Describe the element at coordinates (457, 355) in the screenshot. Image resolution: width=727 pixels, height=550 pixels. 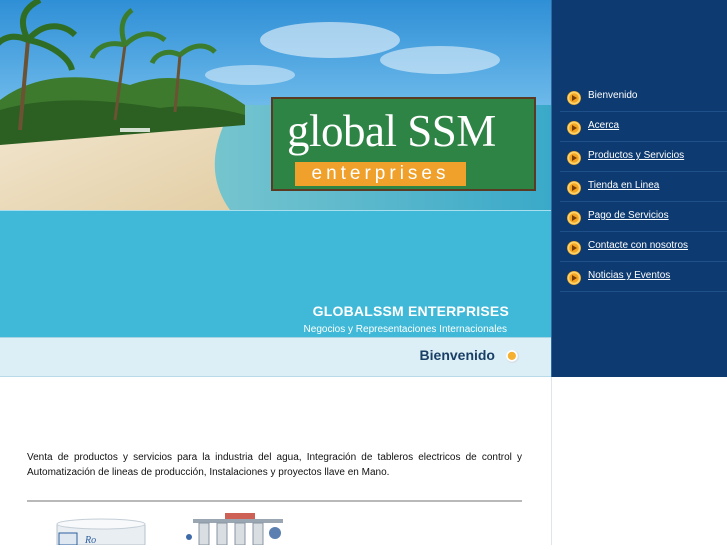
I see `page-title: Bienvenido` at that location.